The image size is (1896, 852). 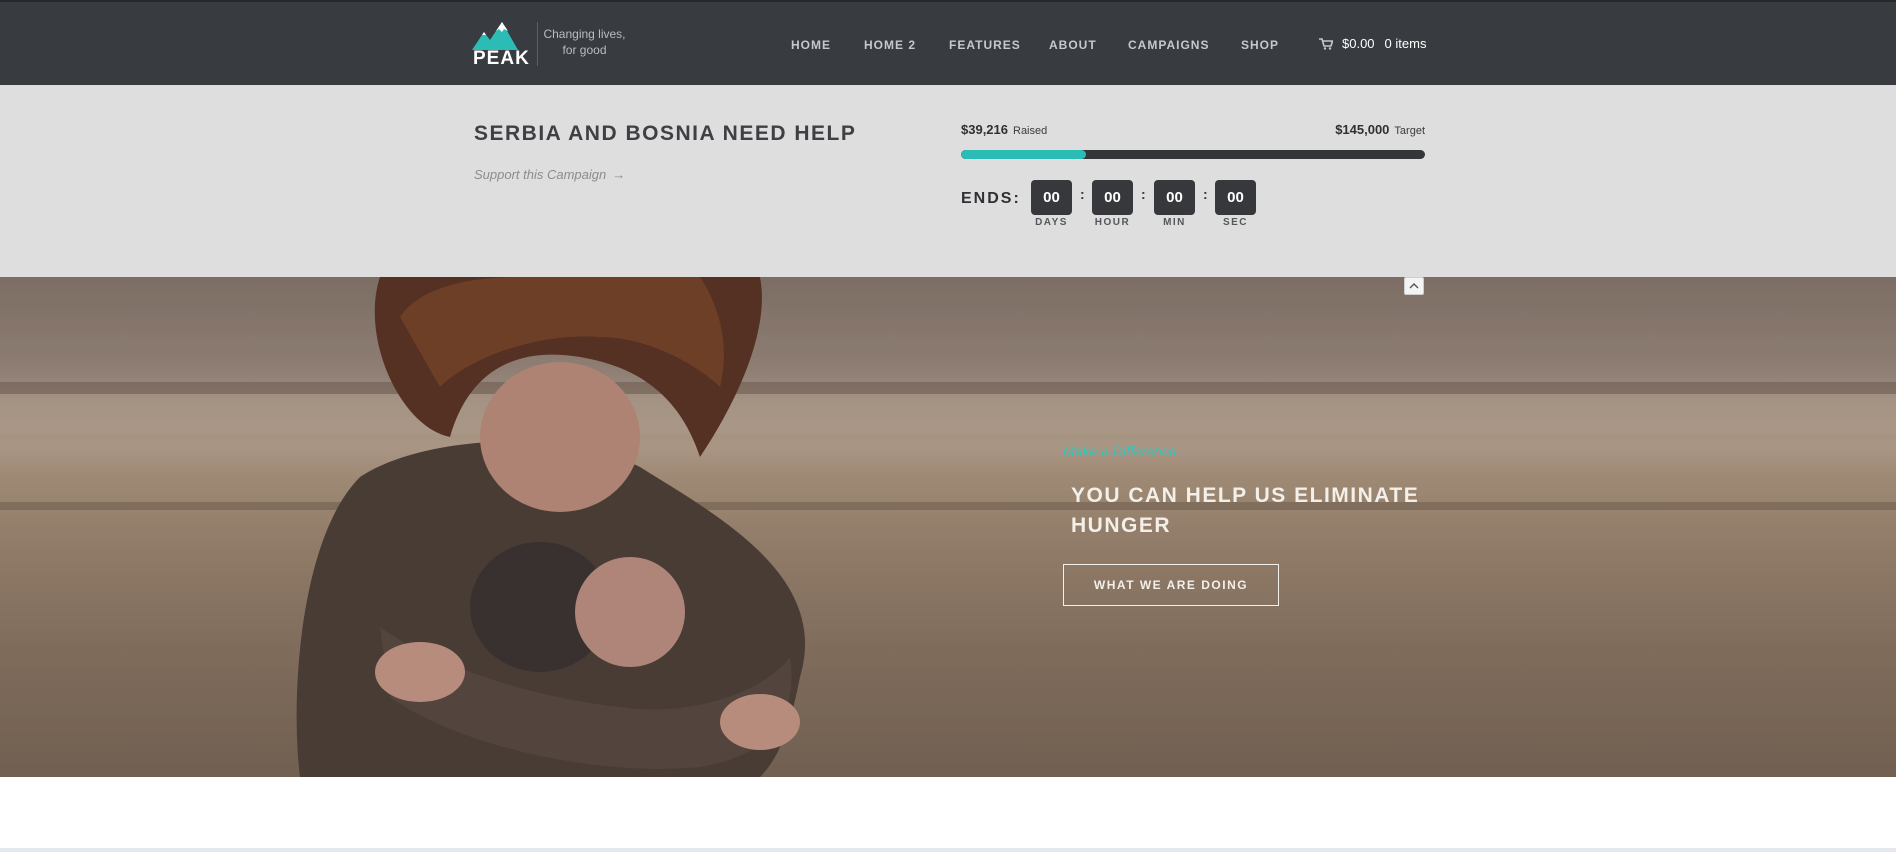 What do you see at coordinates (1174, 222) in the screenshot?
I see `countdown-minutes-label: MIN` at bounding box center [1174, 222].